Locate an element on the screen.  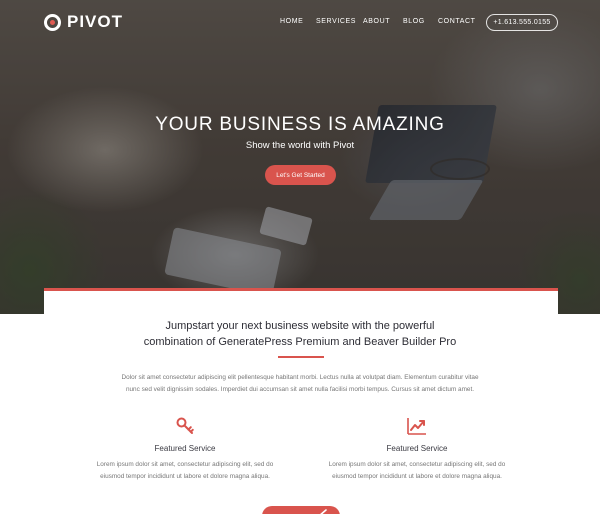
site-logo: PIVOT is located at coordinates (83, 22).